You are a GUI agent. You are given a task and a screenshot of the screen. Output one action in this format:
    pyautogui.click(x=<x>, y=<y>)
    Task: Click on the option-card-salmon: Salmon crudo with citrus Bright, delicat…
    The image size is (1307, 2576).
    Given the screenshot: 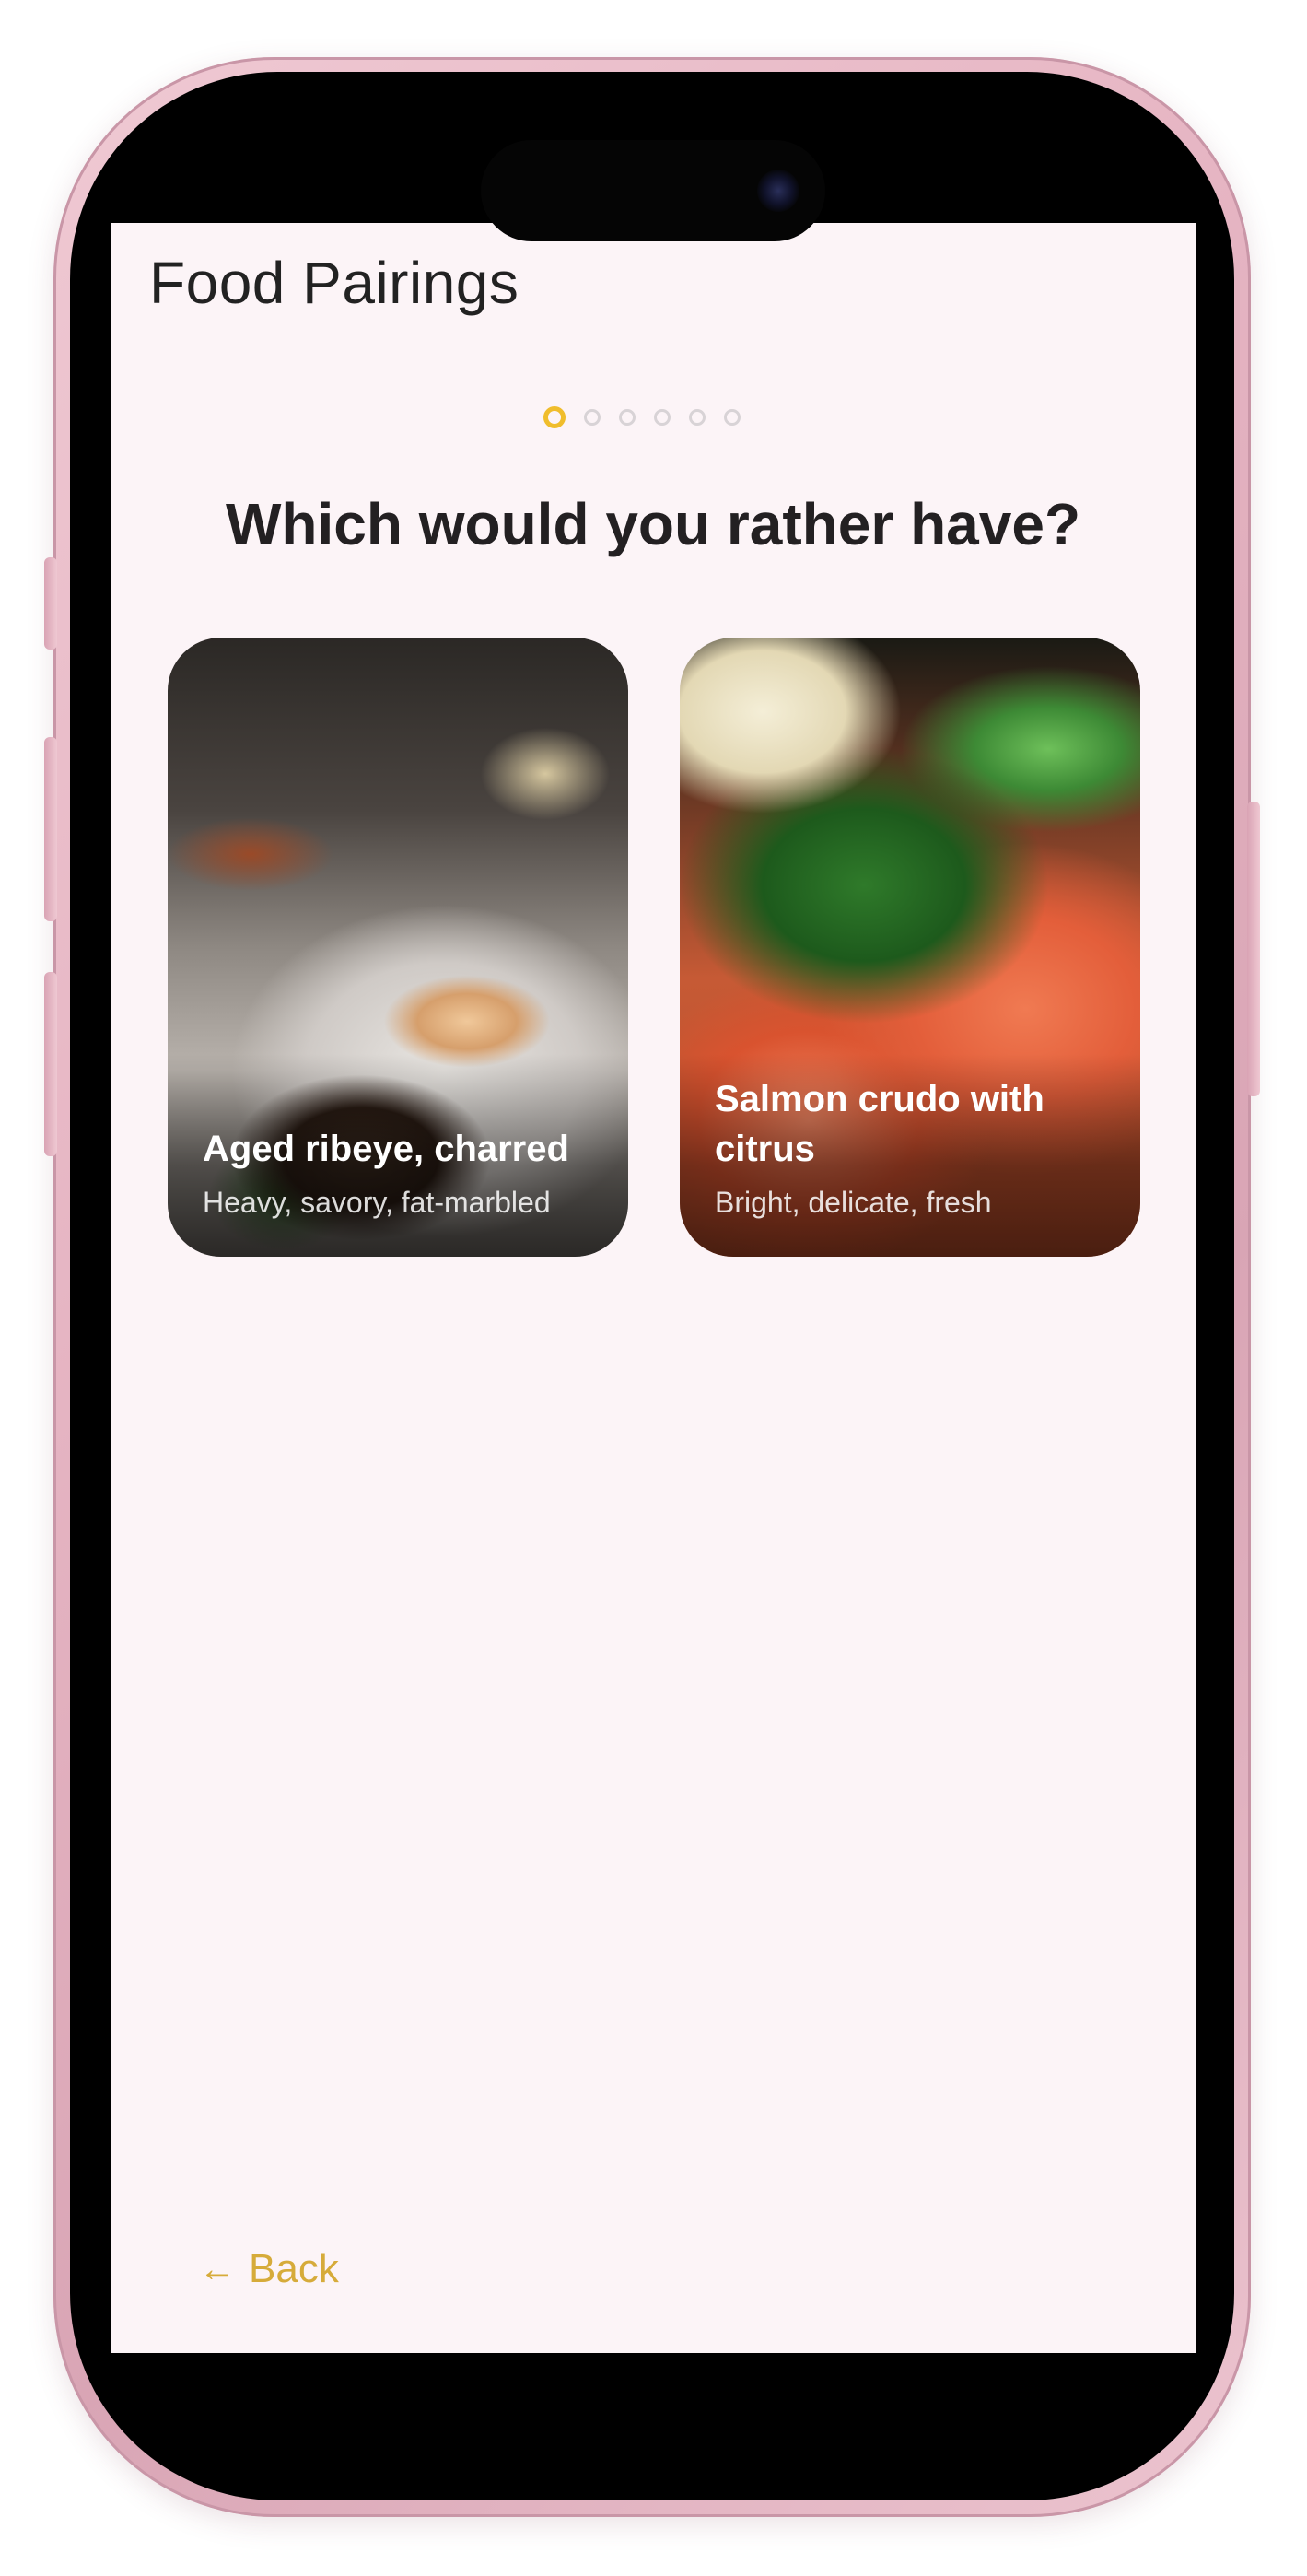 What is the action you would take?
    pyautogui.click(x=910, y=947)
    